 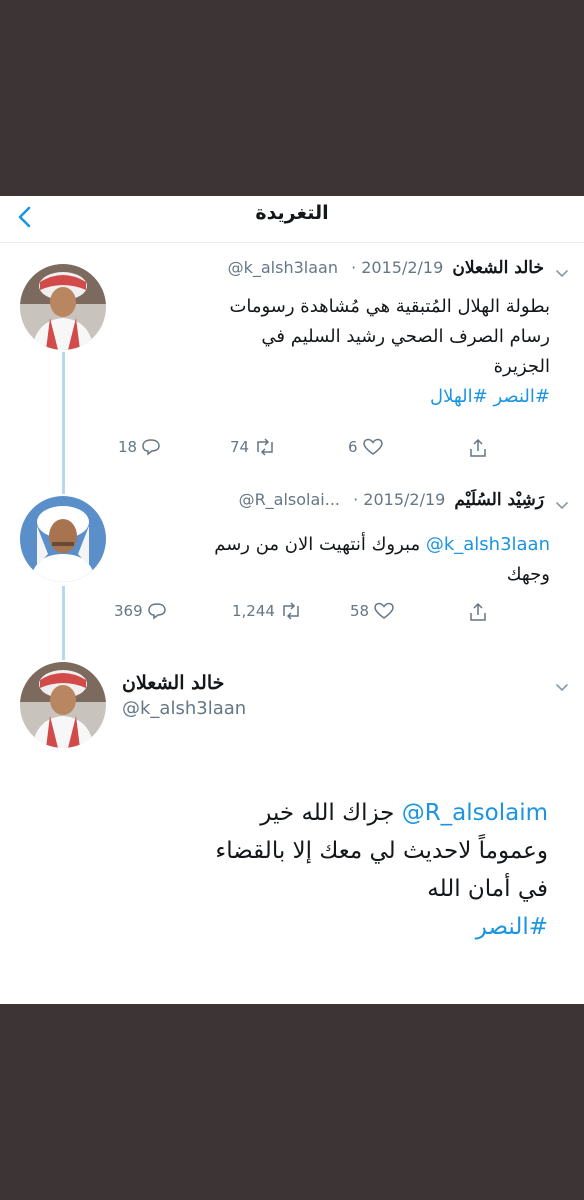 I want to click on tweet-line: @k_alsh3laan مبروك أنتهيت الان من رسم, so click(x=330, y=545).